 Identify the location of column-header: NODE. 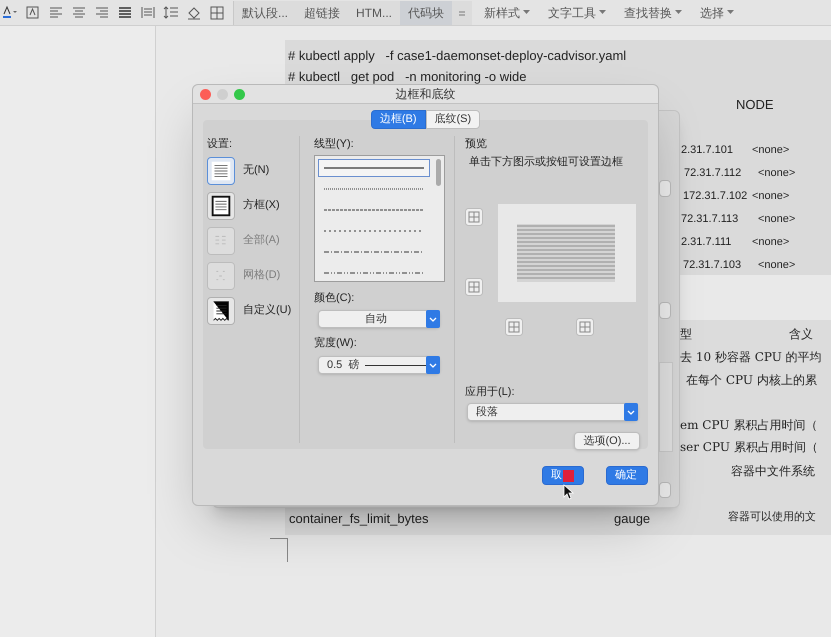
(755, 105).